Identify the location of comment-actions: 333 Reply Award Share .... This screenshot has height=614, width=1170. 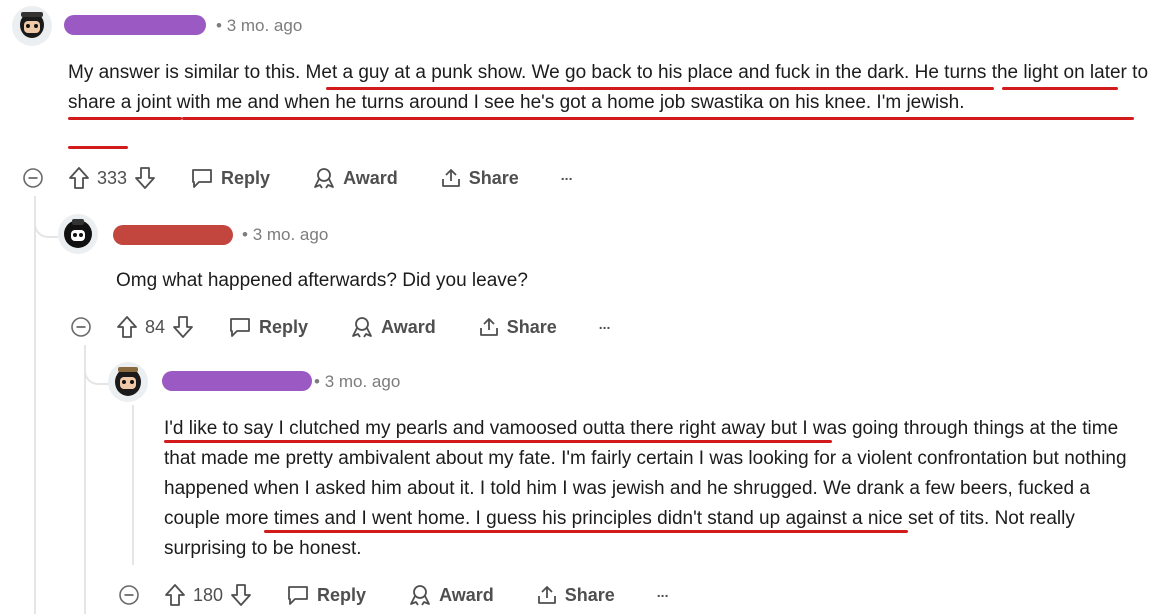
(318, 178).